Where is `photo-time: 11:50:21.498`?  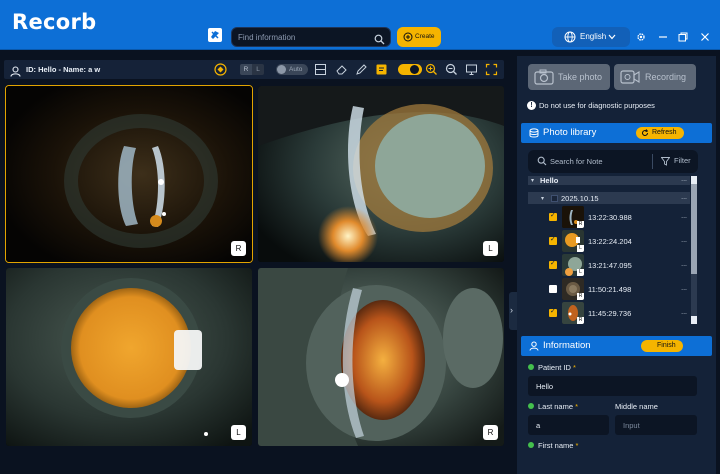
photo-time: 11:50:21.498 is located at coordinates (610, 289).